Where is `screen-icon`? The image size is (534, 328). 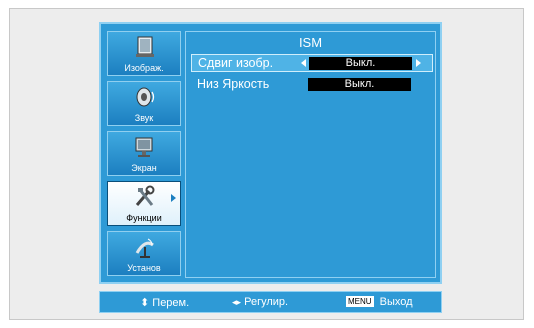
screen-icon is located at coordinates (144, 147).